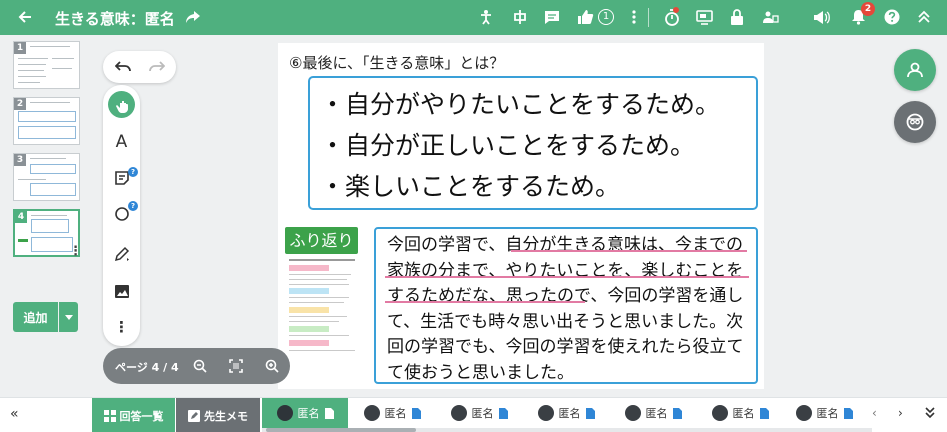 The height and width of the screenshot is (432, 947). Describe the element at coordinates (46, 65) in the screenshot. I see `page-thumbnail-1: 1` at that location.